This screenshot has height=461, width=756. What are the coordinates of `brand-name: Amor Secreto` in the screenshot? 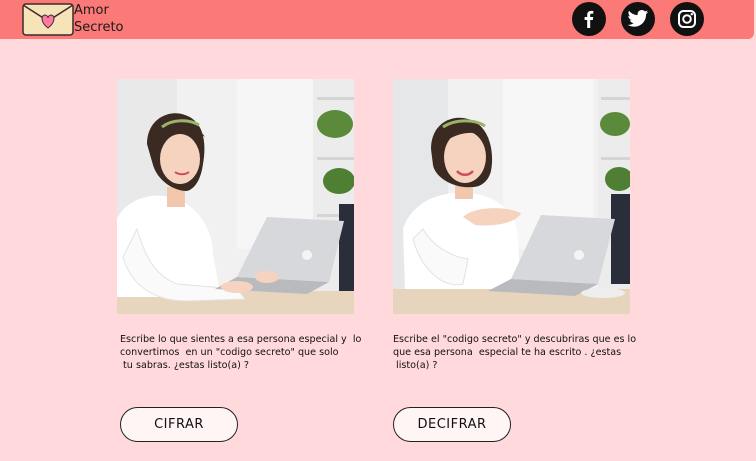 It's located at (99, 19).